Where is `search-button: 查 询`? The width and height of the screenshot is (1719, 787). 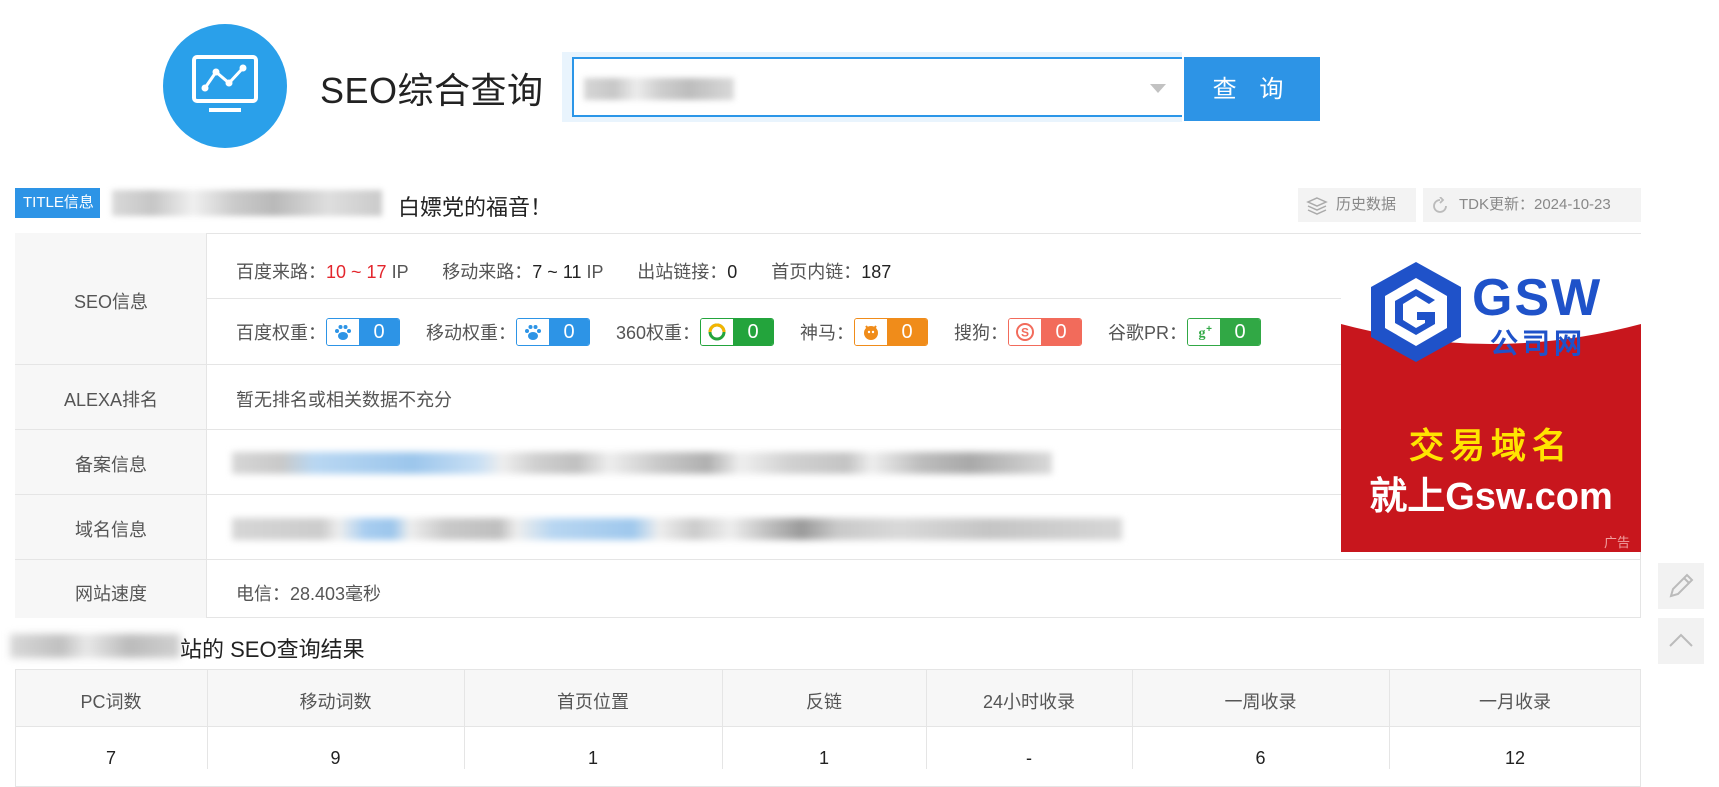 search-button: 查 询 is located at coordinates (1252, 89).